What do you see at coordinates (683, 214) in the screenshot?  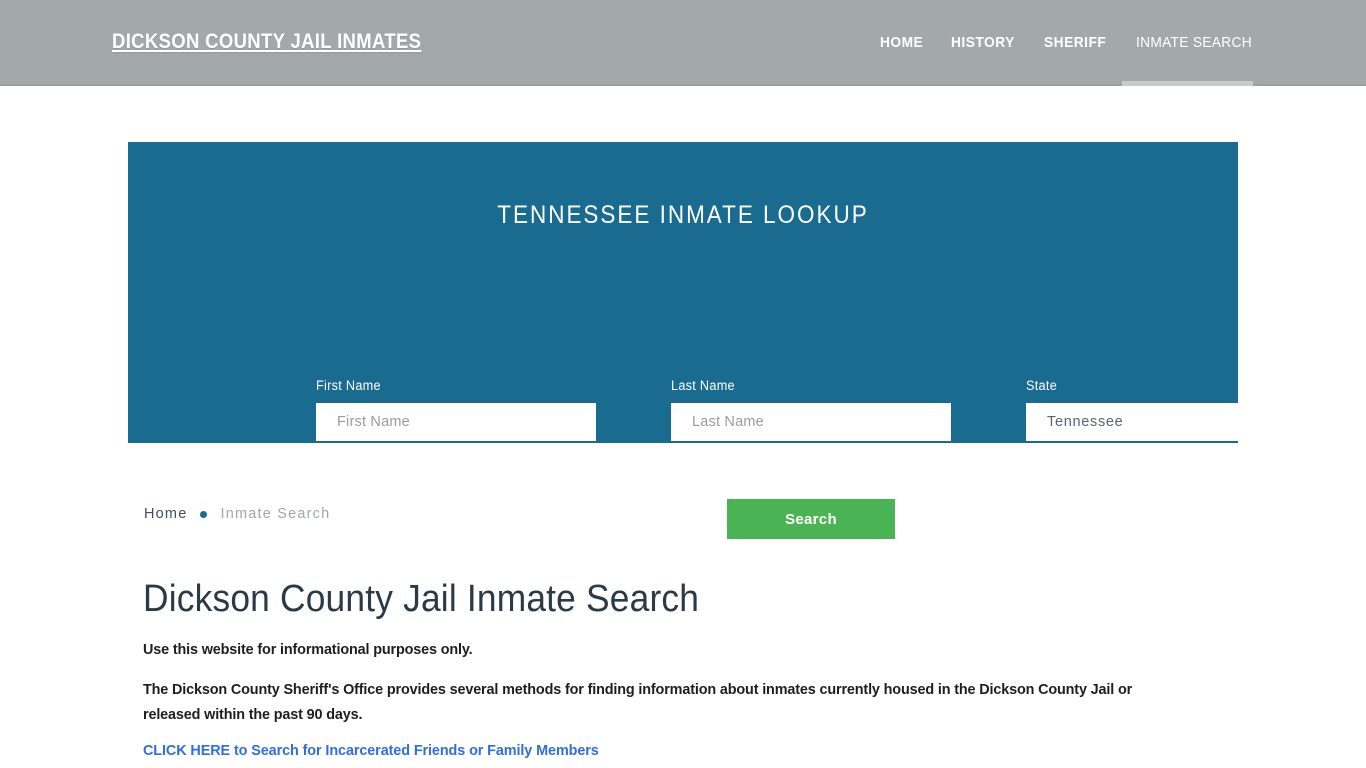 I see `lookup-panel-title: TENNESSEE INMATE LOOKUP` at bounding box center [683, 214].